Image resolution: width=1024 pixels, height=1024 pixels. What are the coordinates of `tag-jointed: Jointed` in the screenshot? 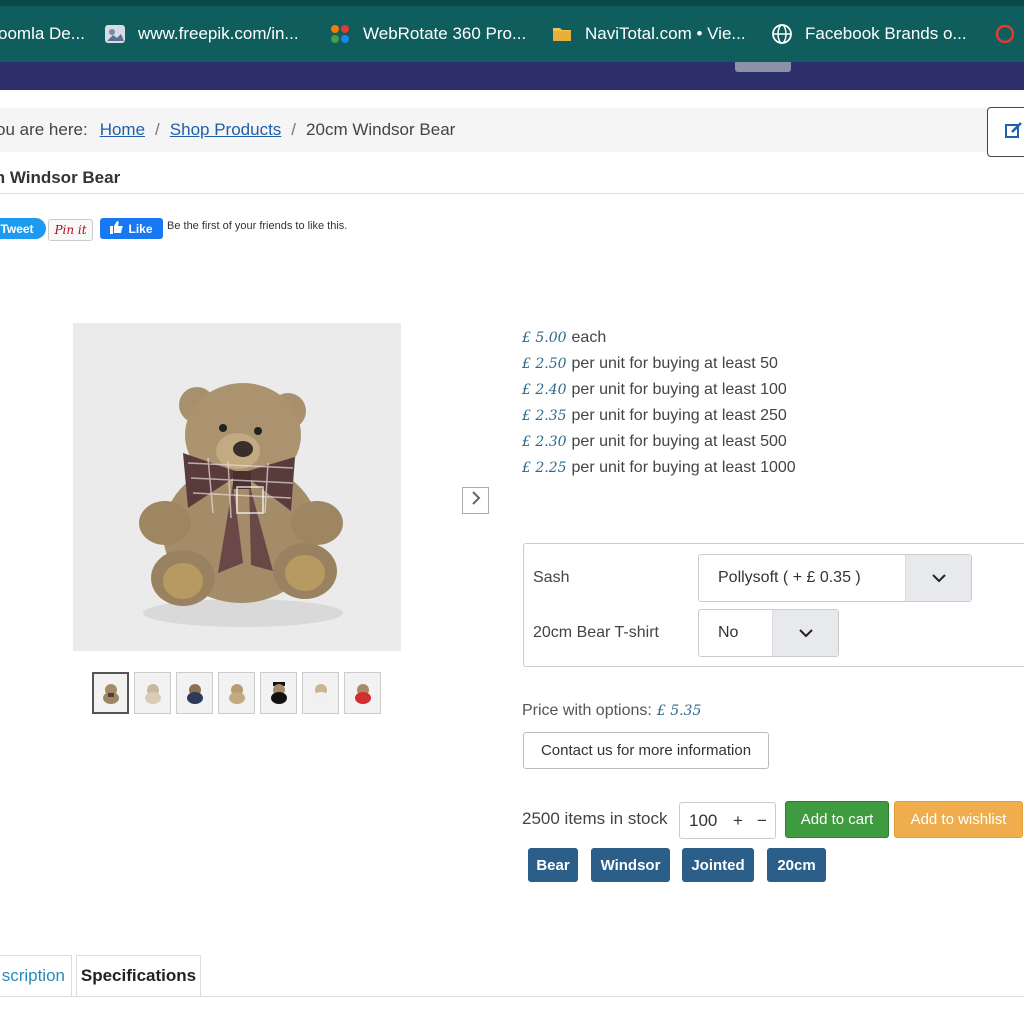 It's located at (718, 865).